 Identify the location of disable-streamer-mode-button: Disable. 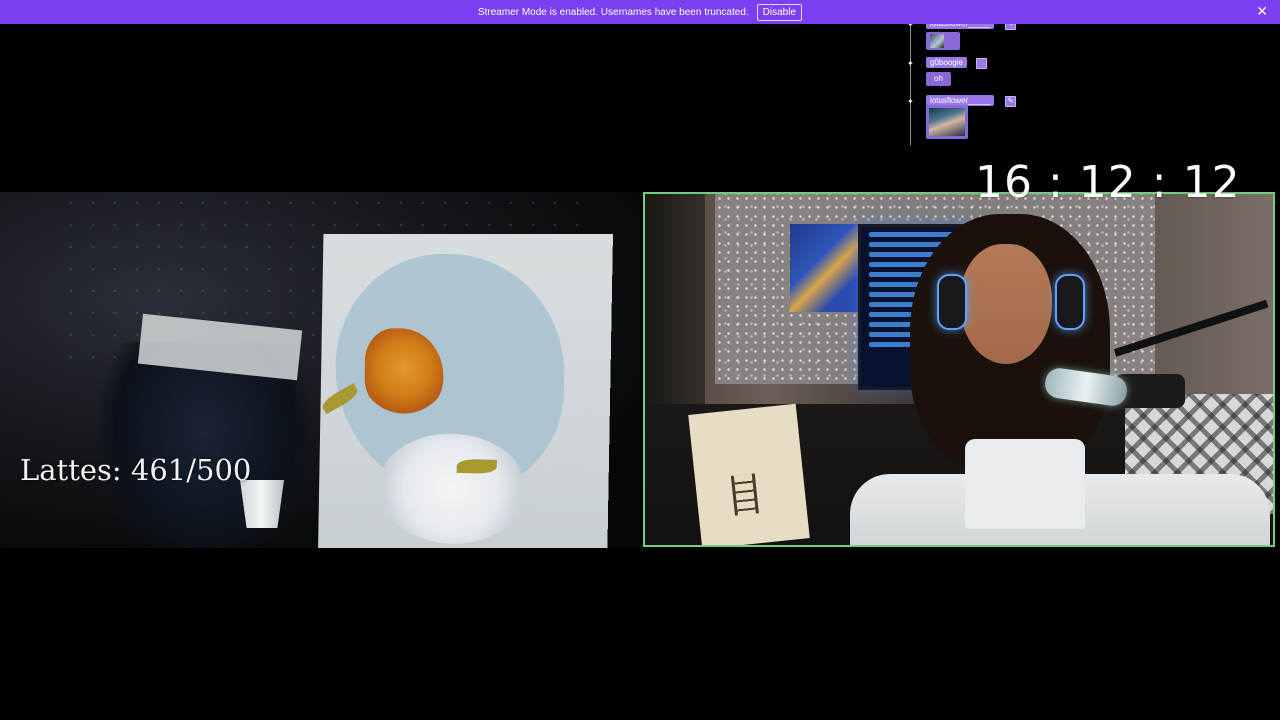
(779, 12).